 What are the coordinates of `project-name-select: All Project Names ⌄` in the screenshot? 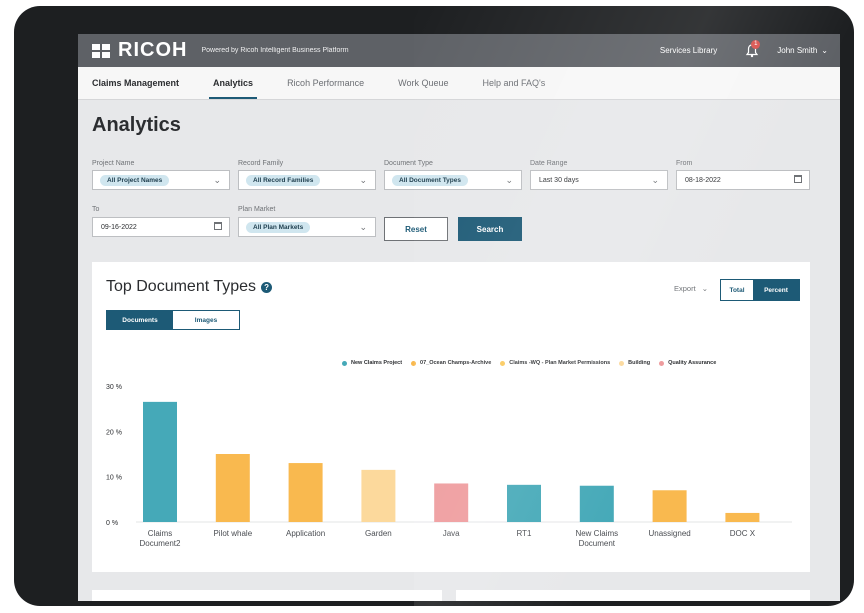 It's located at (161, 180).